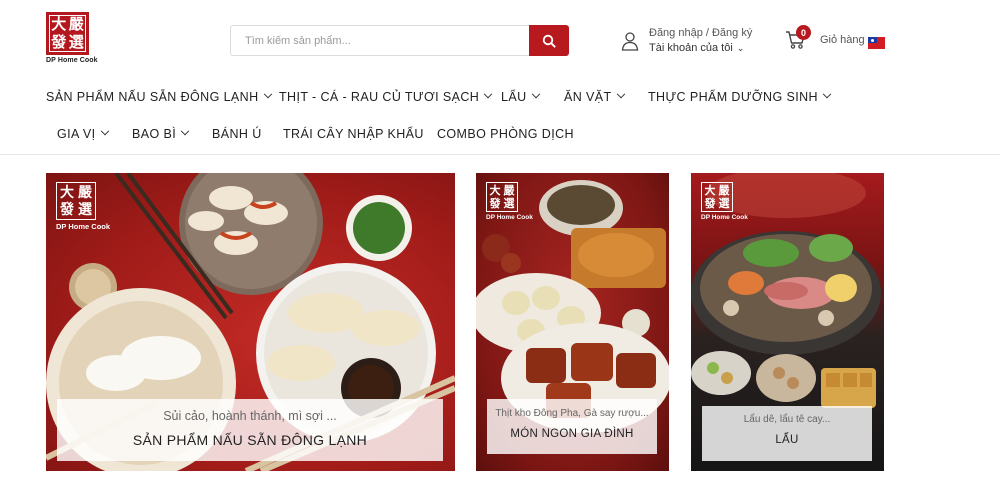 The height and width of the screenshot is (494, 1000). I want to click on site-logo: 大 嚴 發 選 DP Home Cook, so click(72, 40).